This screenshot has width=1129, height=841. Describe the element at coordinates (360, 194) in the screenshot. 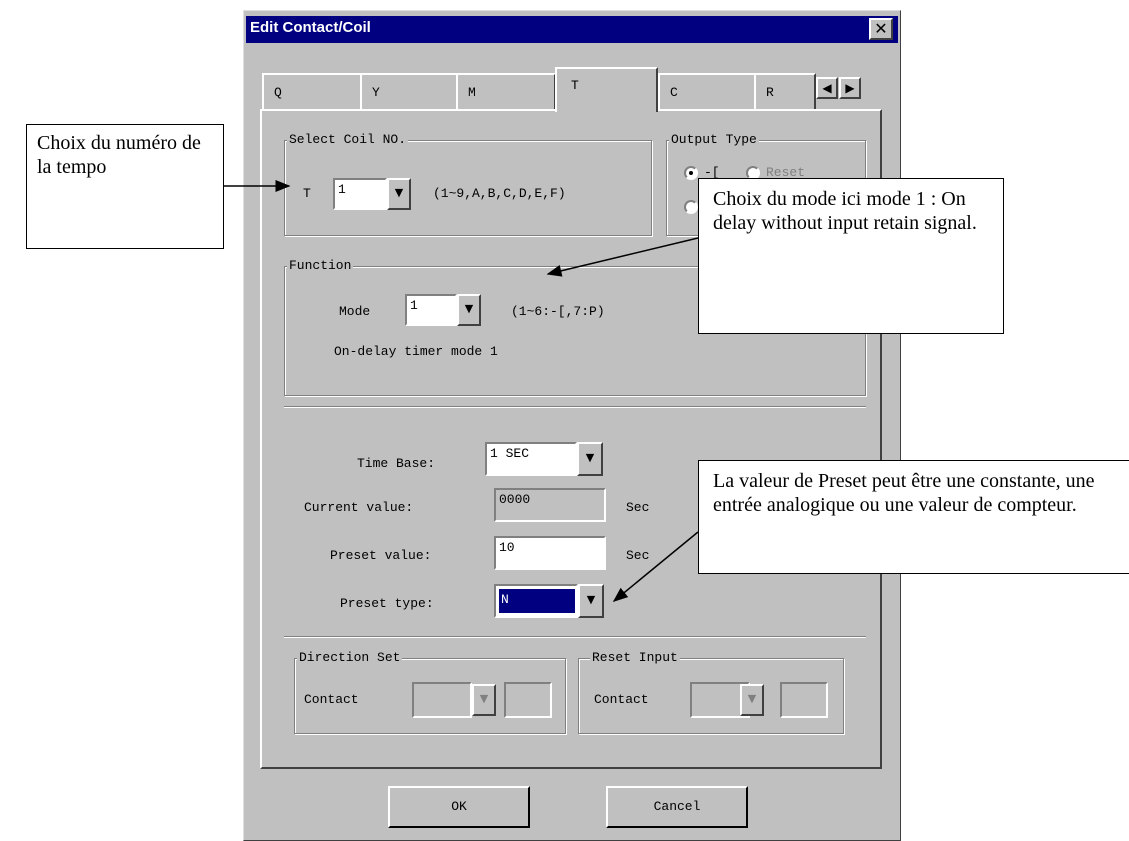

I see `coil-number-select: 1` at that location.